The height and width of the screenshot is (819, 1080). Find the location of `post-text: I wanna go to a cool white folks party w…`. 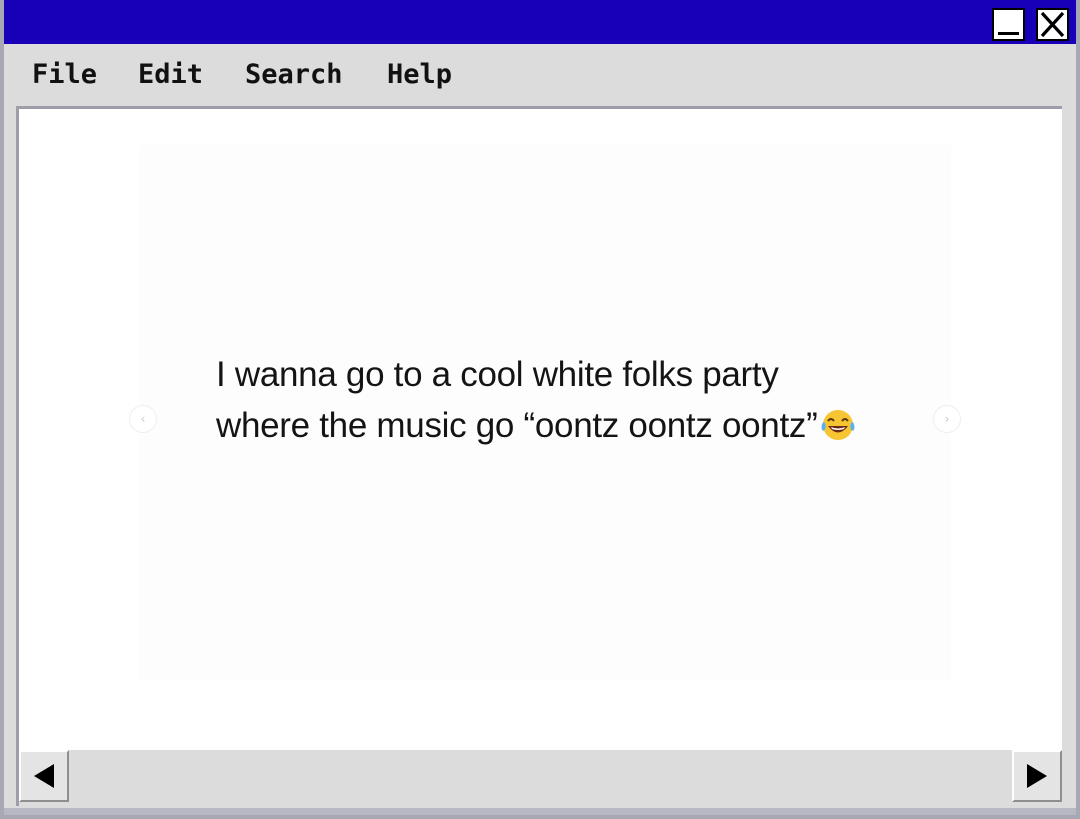

post-text: I wanna go to a cool white folks party w… is located at coordinates (517, 400).